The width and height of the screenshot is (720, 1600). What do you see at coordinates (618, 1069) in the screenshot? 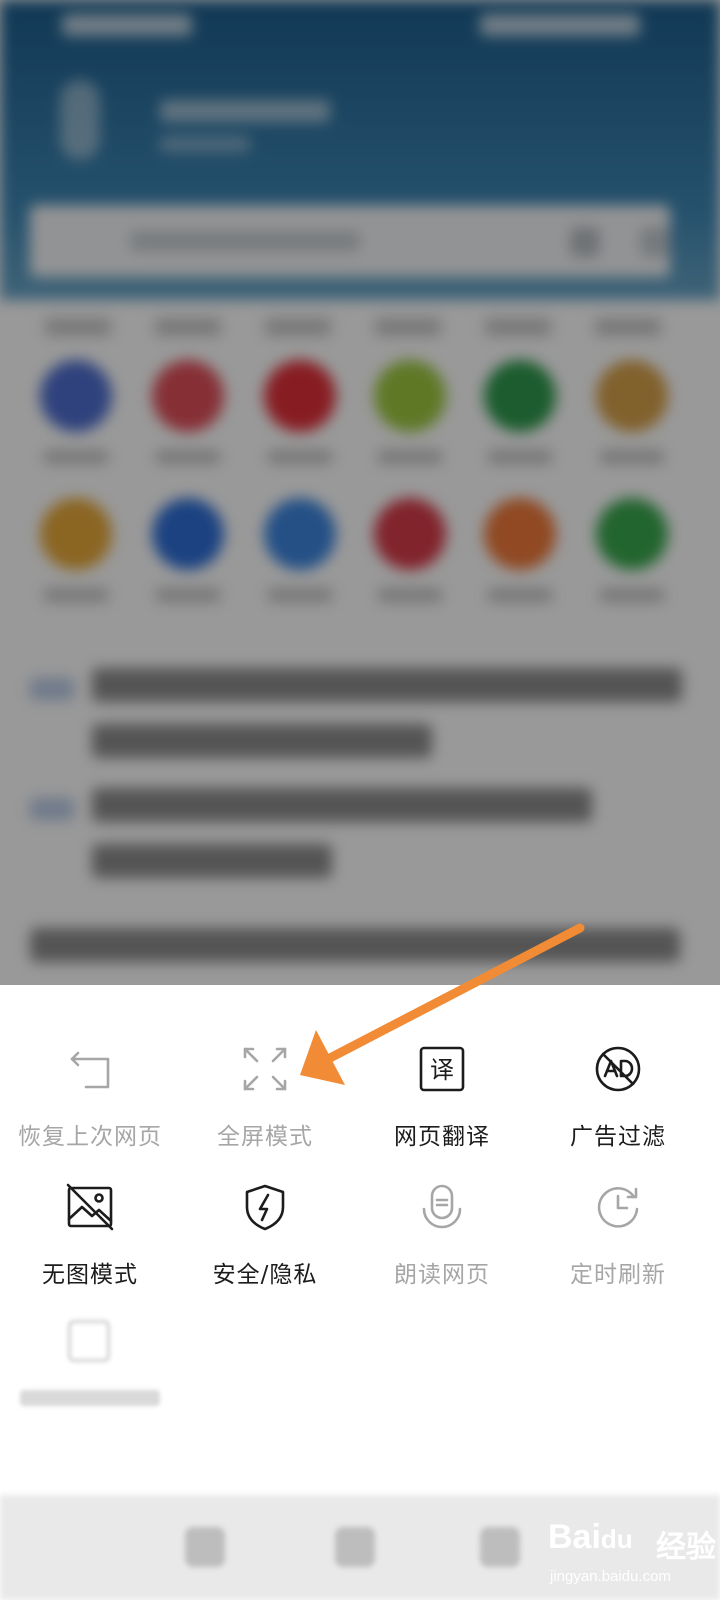
I see `ad-block-icon` at bounding box center [618, 1069].